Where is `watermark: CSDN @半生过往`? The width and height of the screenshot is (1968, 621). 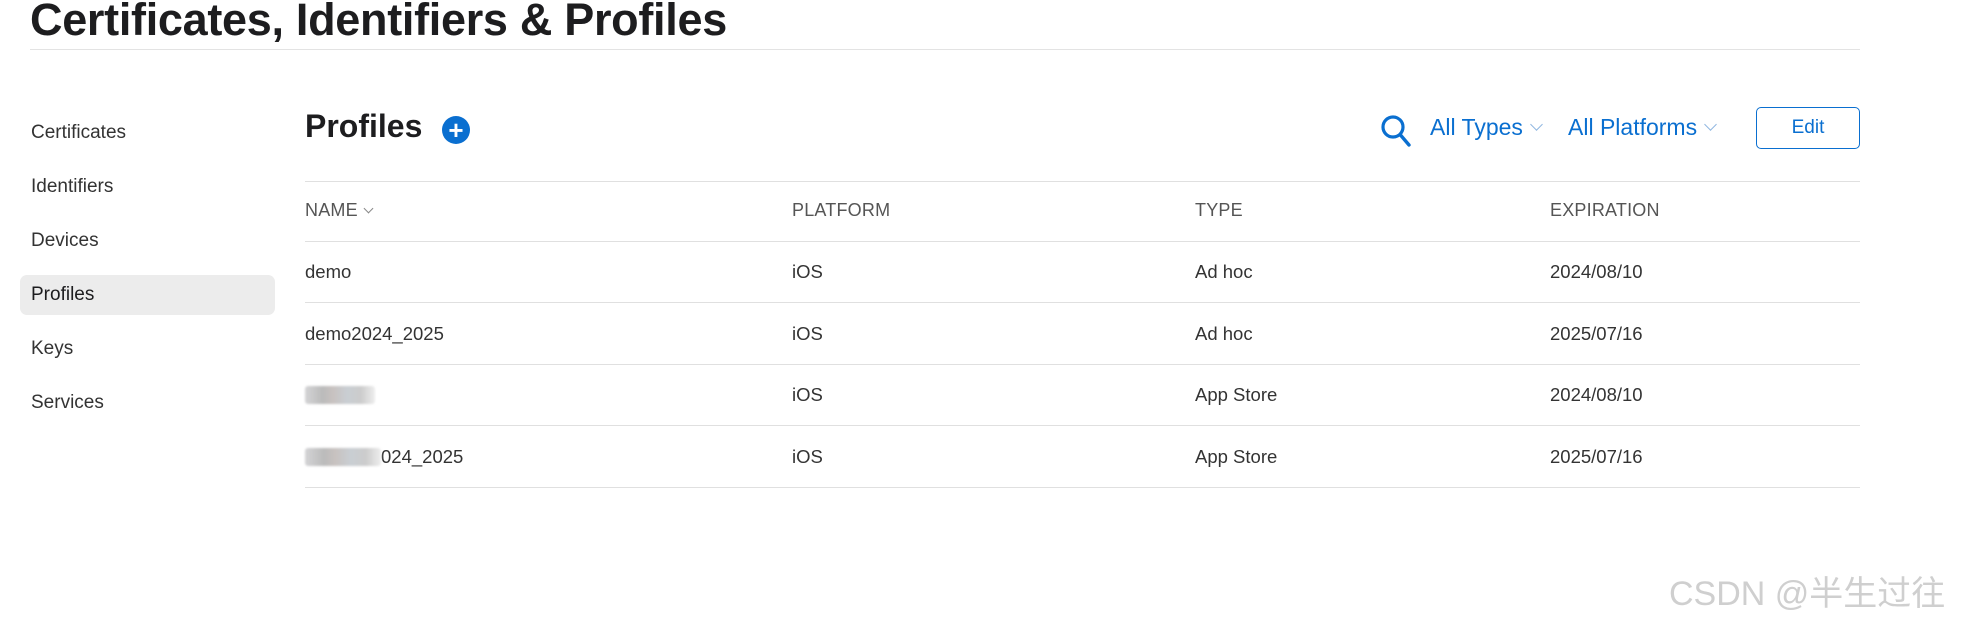
watermark: CSDN @半生过往 is located at coordinates (1807, 594).